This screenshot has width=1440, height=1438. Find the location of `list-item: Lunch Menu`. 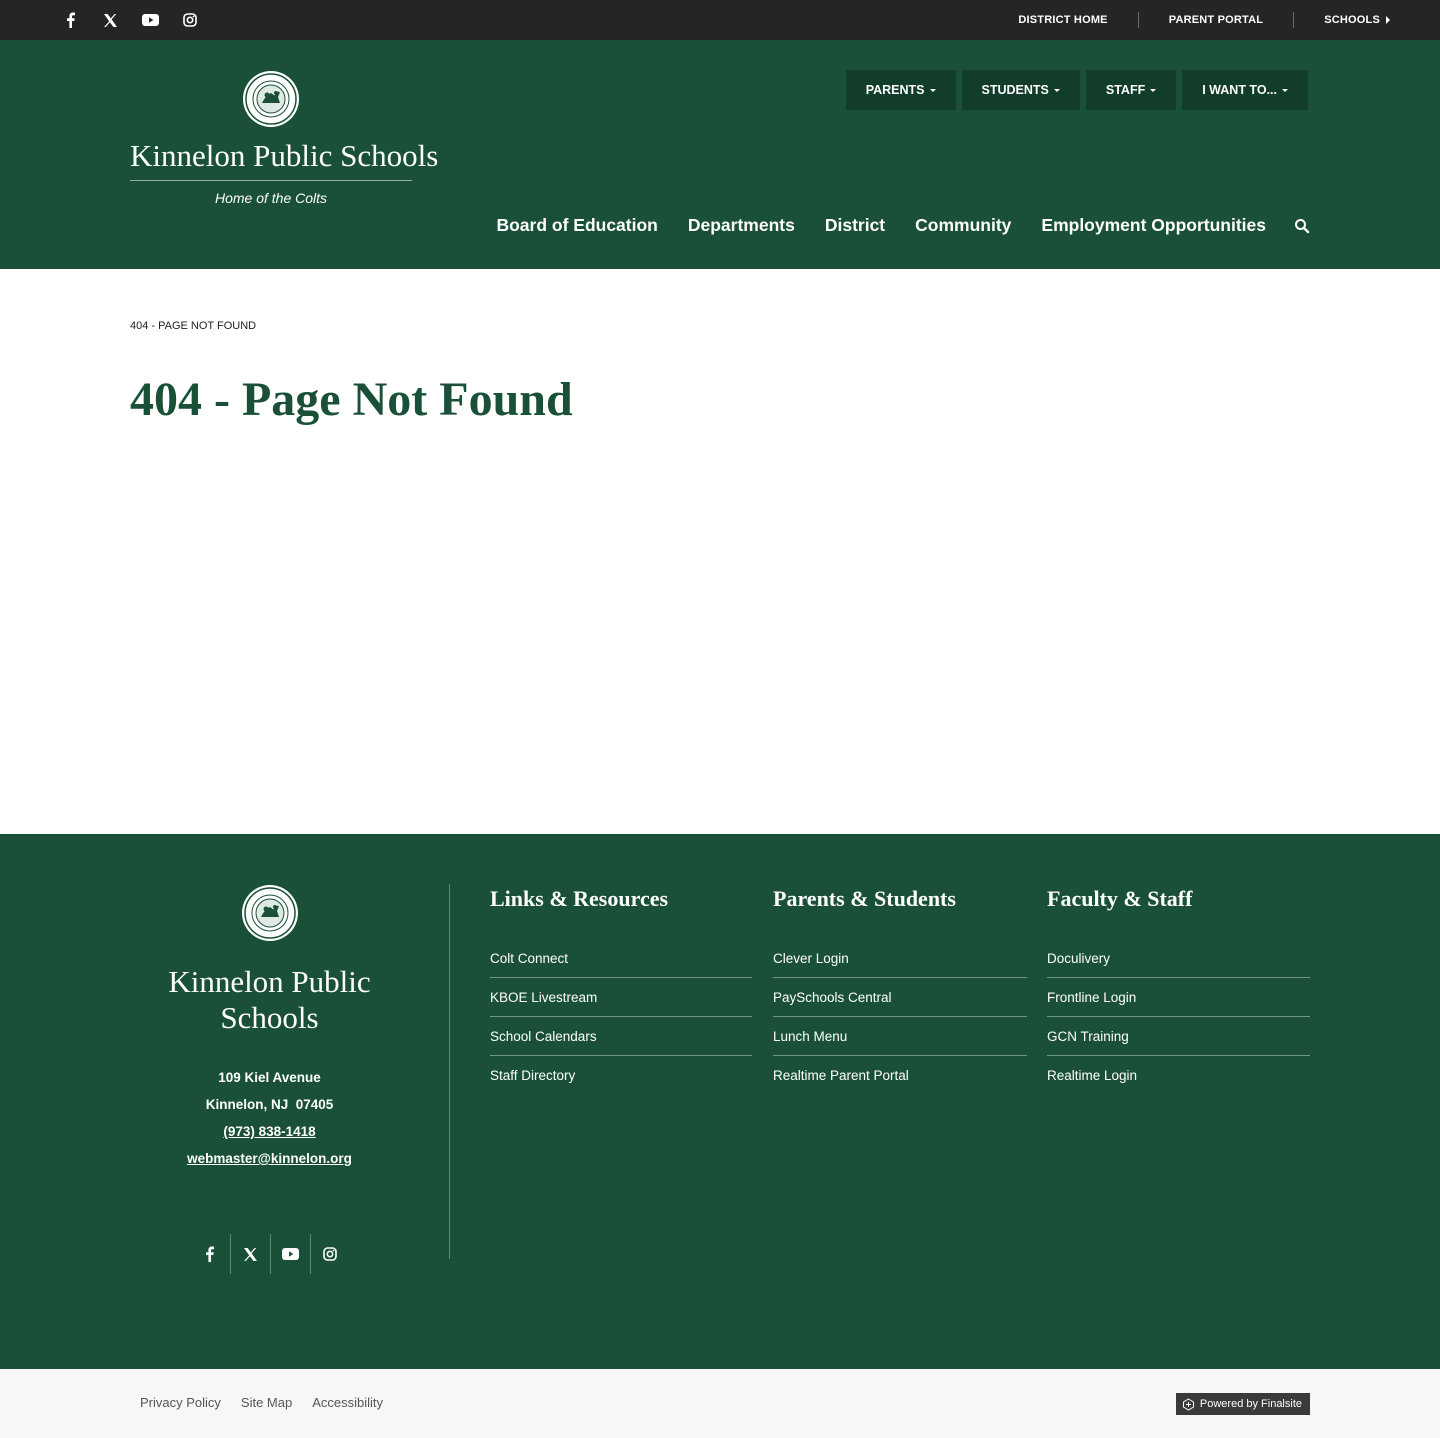

list-item: Lunch Menu is located at coordinates (900, 1036).